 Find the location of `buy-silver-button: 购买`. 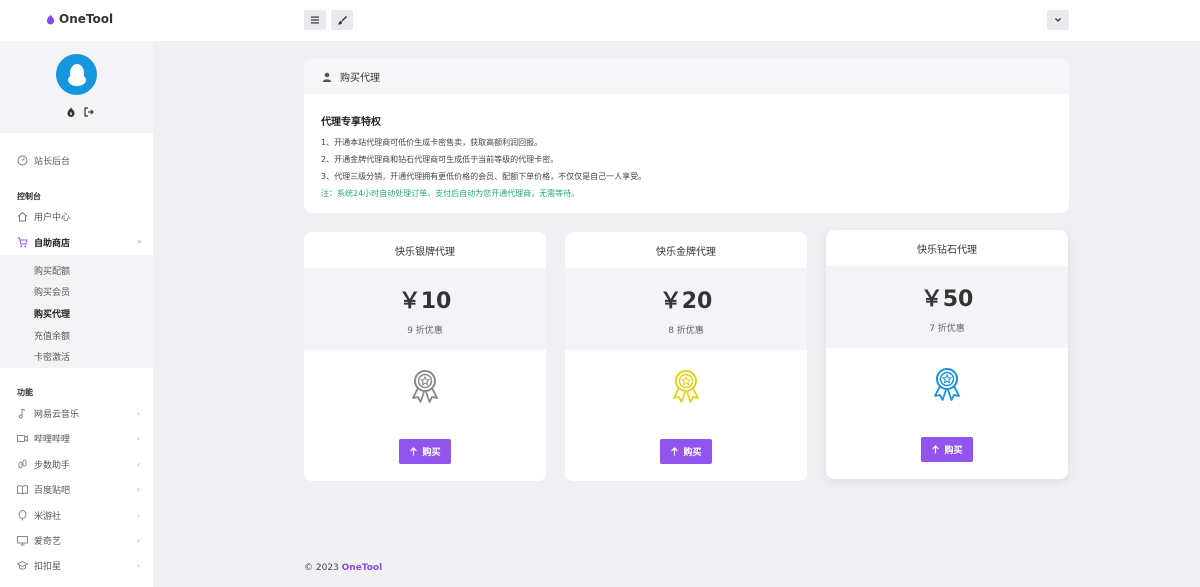

buy-silver-button: 购买 is located at coordinates (425, 451).